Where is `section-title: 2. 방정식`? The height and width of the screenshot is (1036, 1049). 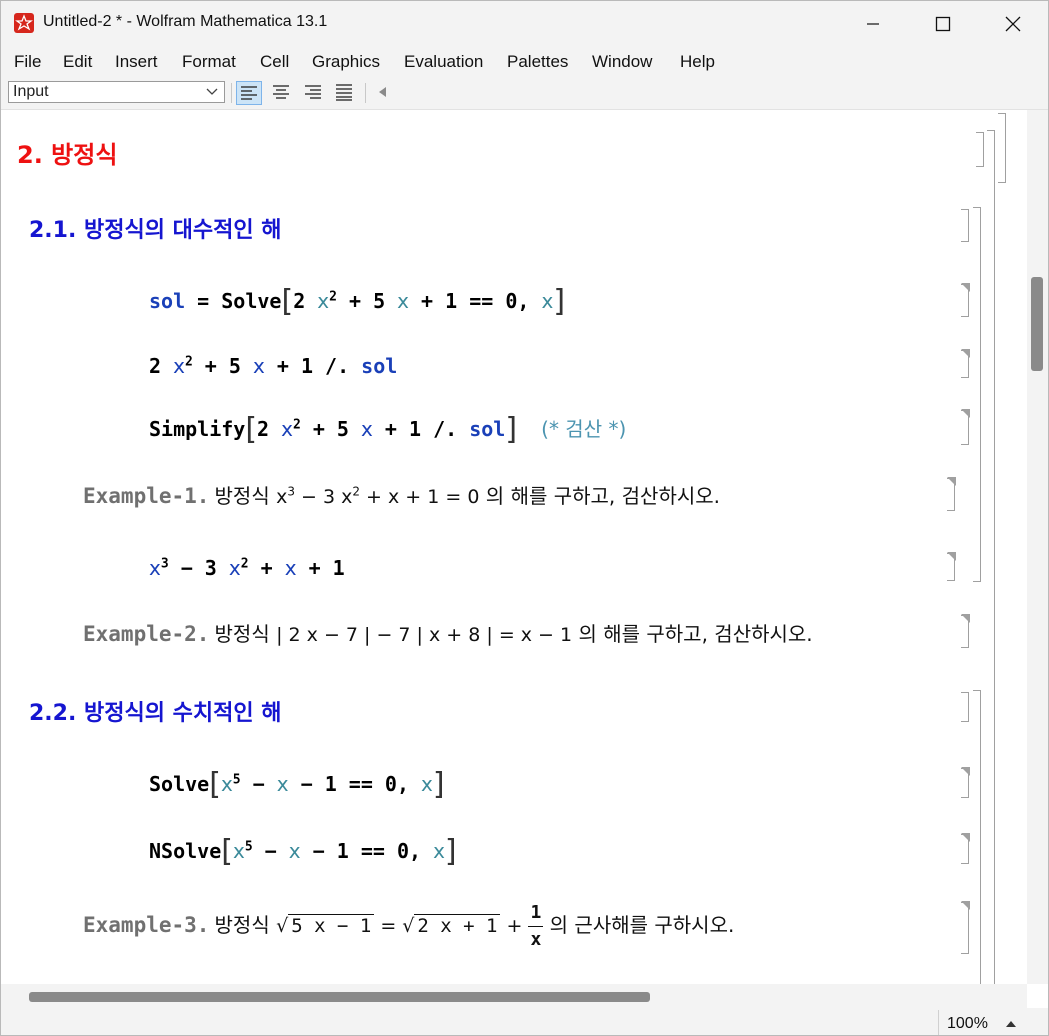 section-title: 2. 방정식 is located at coordinates (67, 152).